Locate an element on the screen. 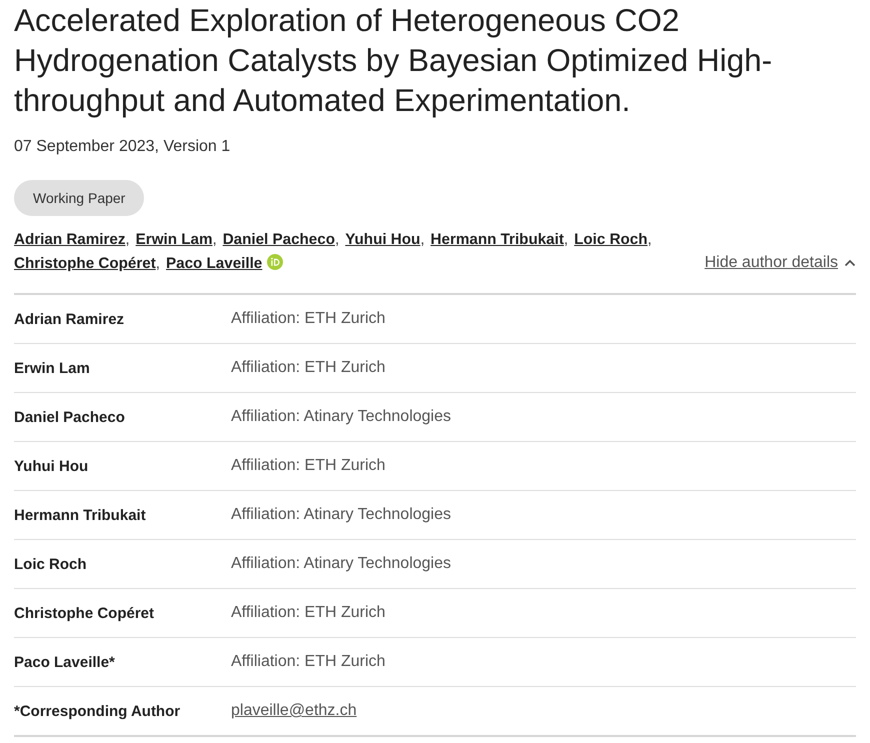 Image resolution: width=870 pixels, height=743 pixels. author-name: Daniel Pacheco is located at coordinates (70, 417).